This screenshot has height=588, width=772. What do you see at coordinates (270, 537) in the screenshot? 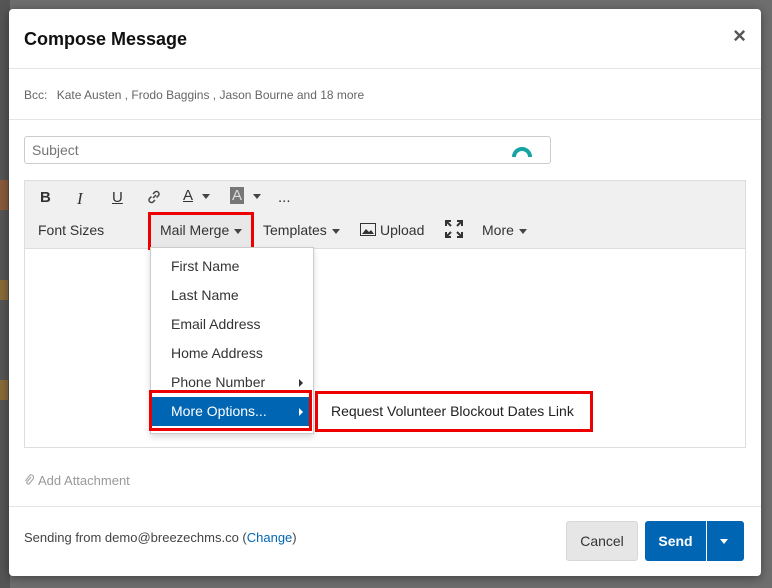
I see `change-link: Change` at bounding box center [270, 537].